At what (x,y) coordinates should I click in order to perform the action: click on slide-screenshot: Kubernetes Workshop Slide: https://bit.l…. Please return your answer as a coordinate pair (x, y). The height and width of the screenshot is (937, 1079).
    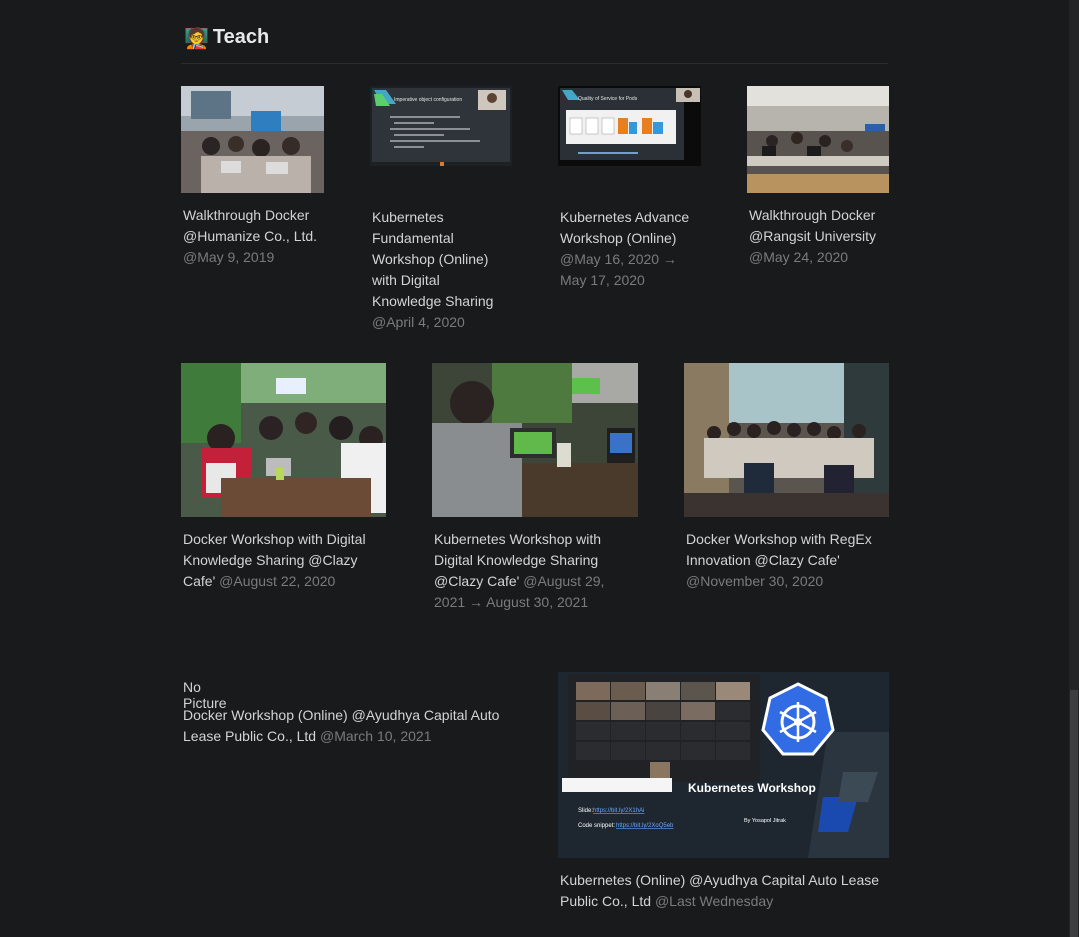
    Looking at the image, I should click on (723, 765).